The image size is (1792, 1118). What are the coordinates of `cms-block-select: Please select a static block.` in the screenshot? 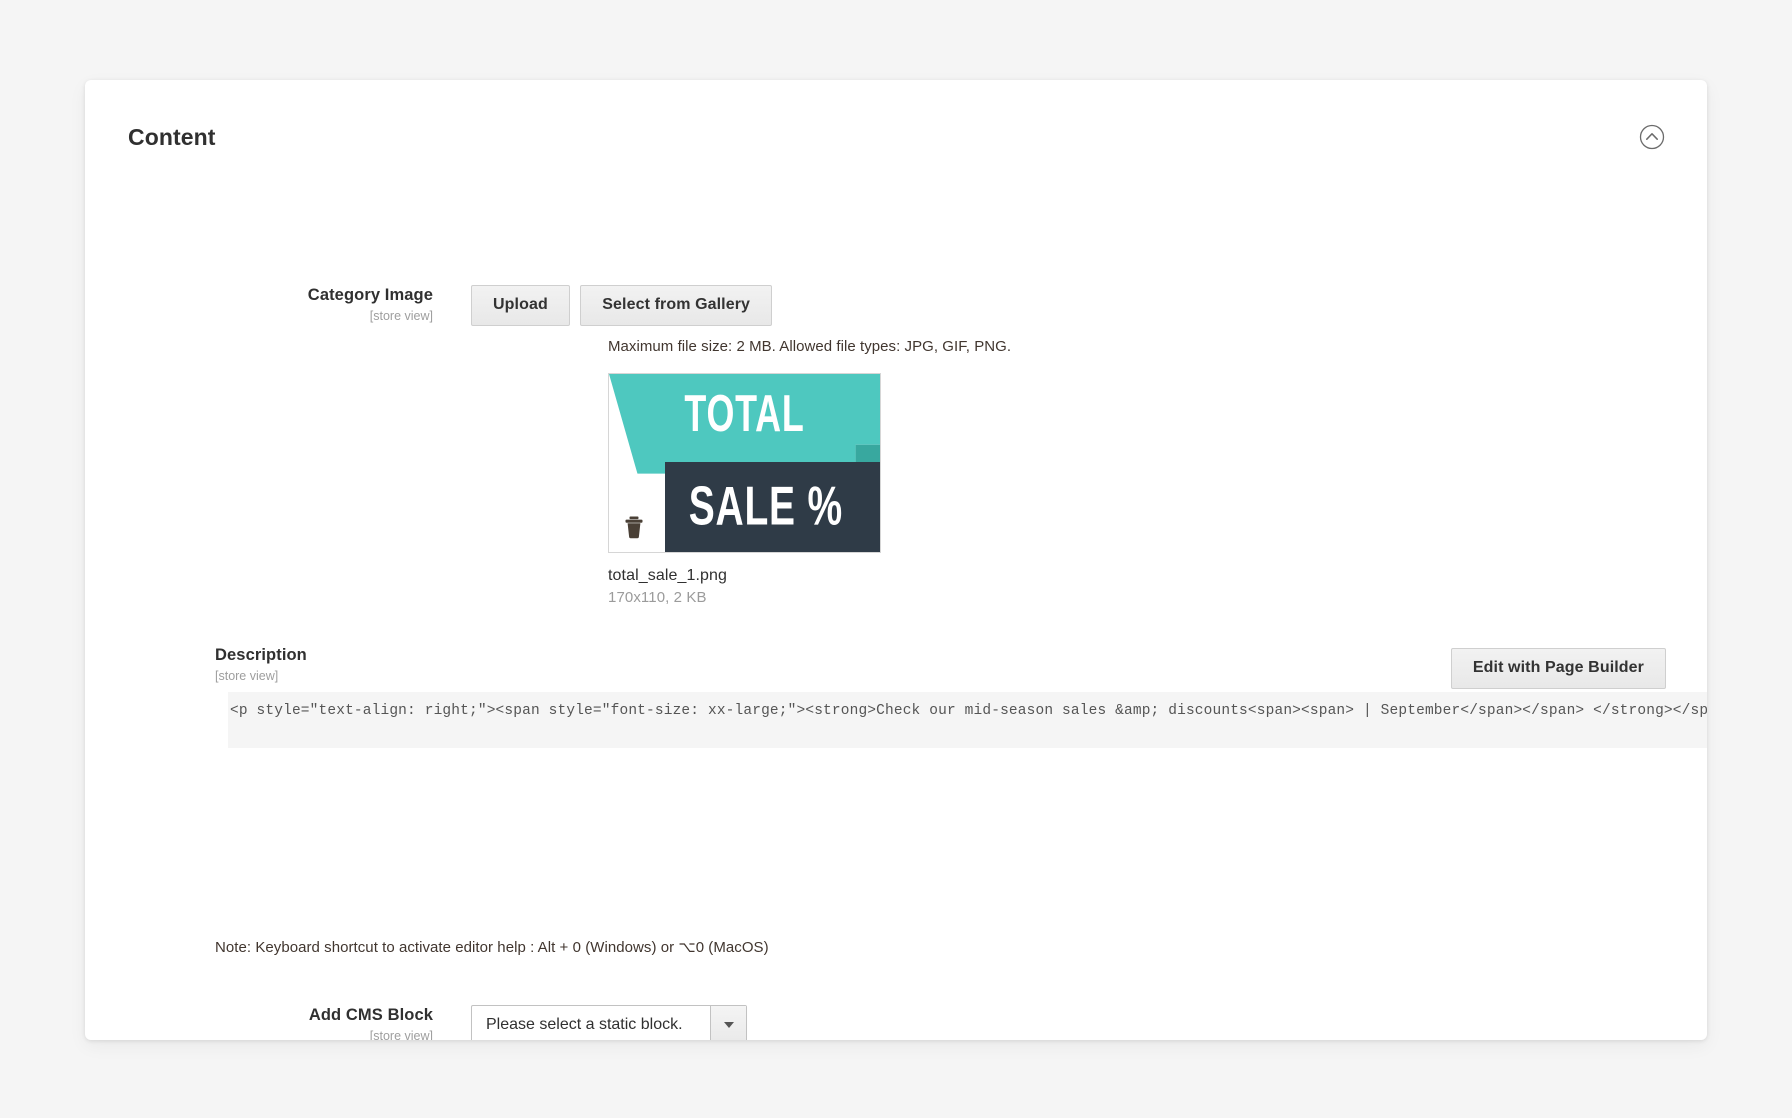 It's located at (609, 1022).